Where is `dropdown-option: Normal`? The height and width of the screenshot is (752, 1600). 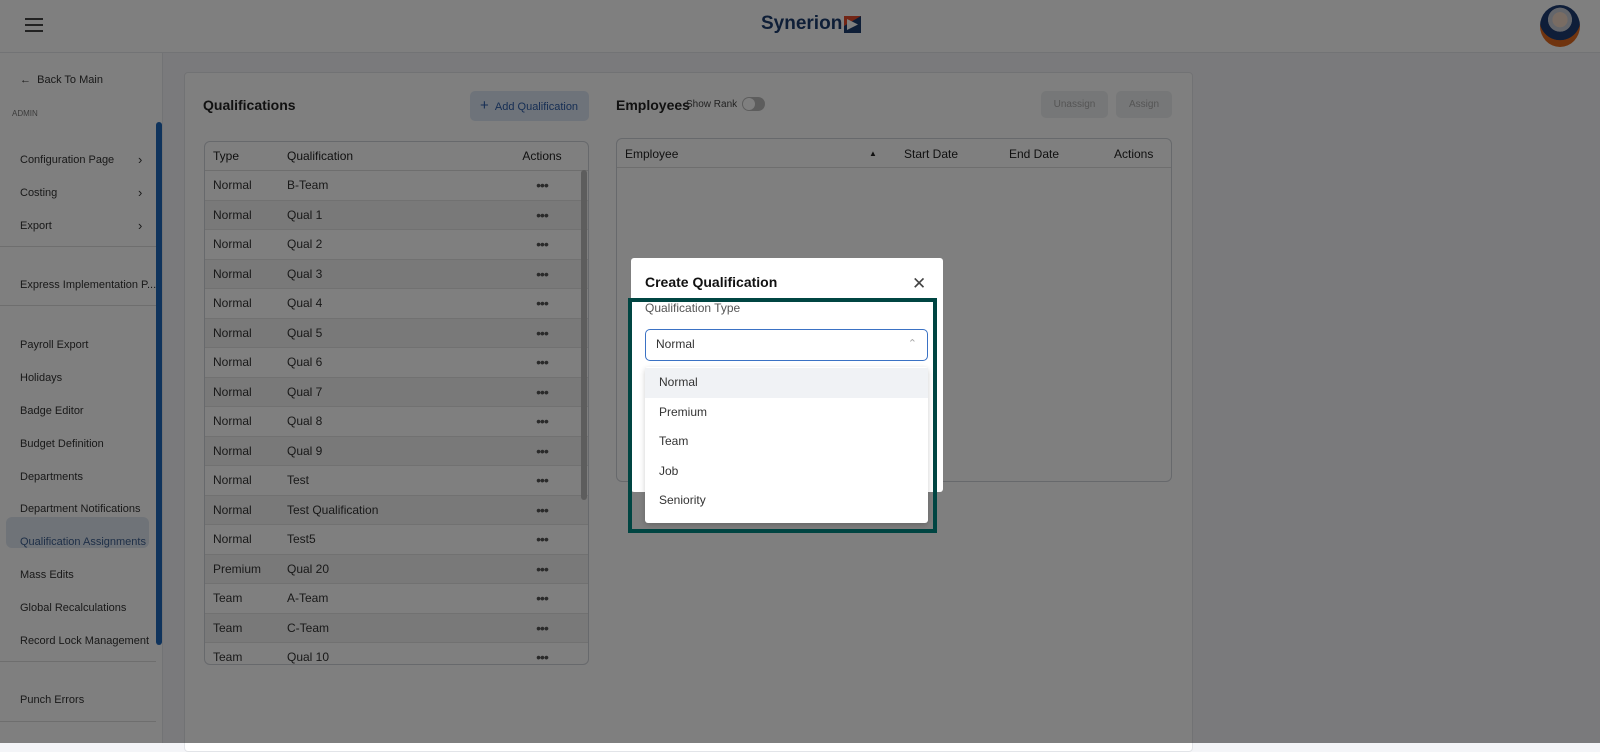
dropdown-option: Normal is located at coordinates (786, 383).